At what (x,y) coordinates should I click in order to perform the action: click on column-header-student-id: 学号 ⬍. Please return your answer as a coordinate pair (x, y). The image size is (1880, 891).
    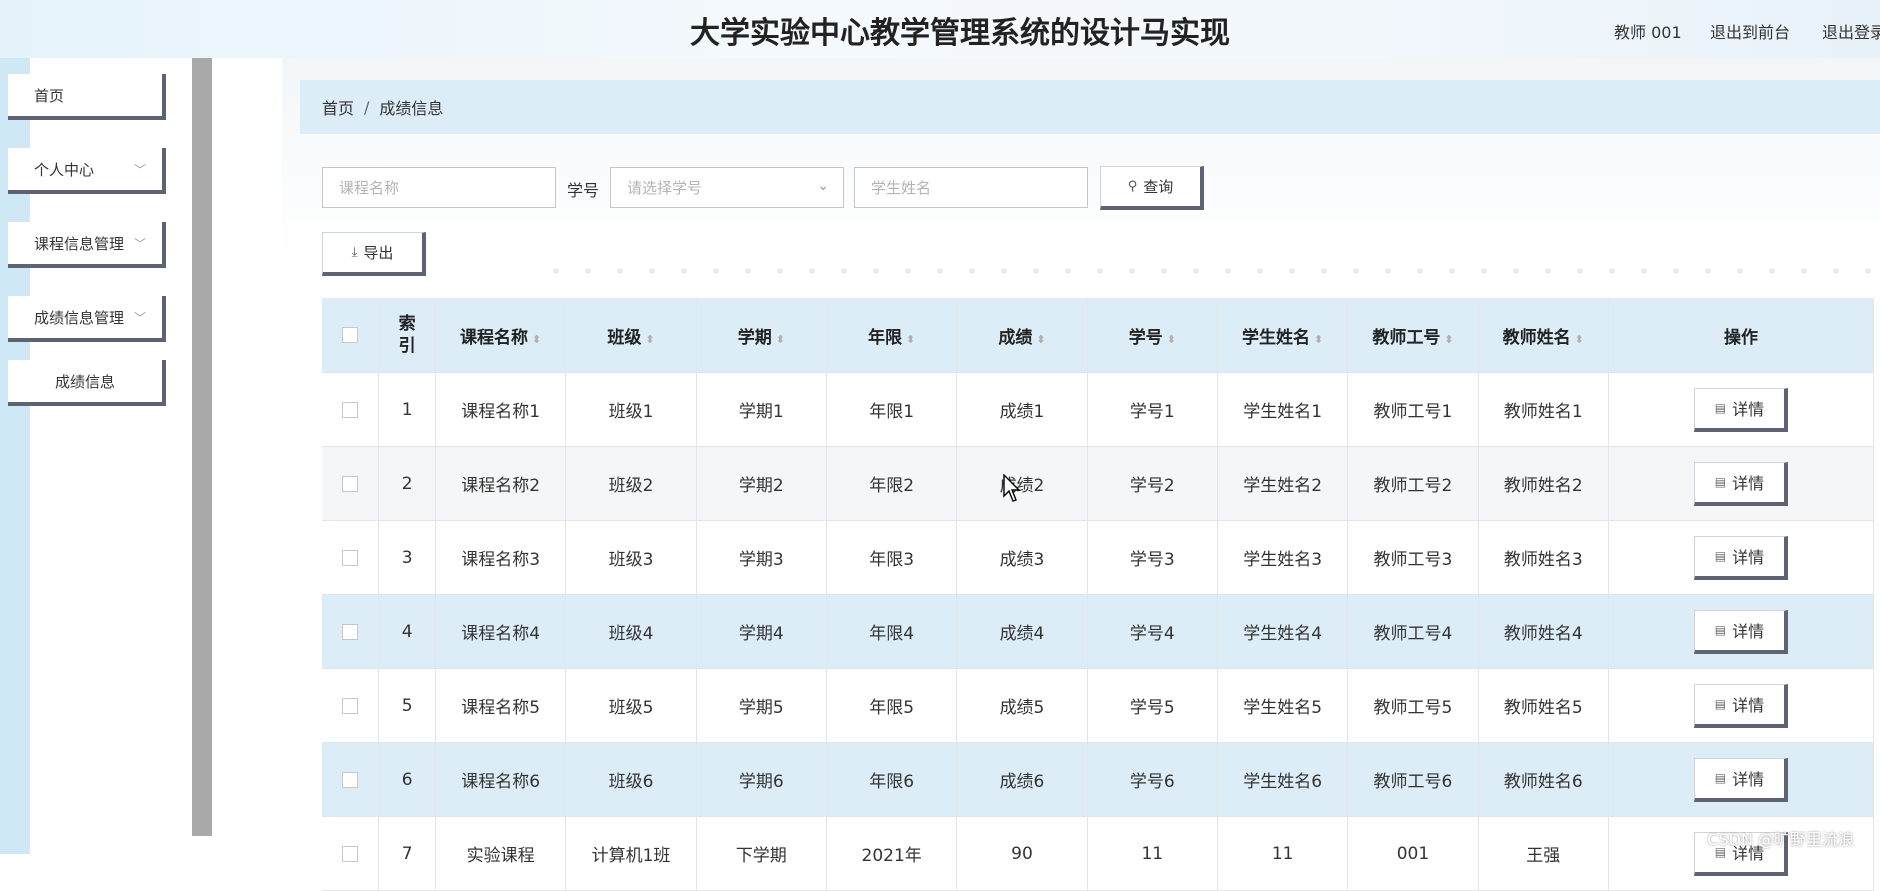
    Looking at the image, I should click on (1152, 335).